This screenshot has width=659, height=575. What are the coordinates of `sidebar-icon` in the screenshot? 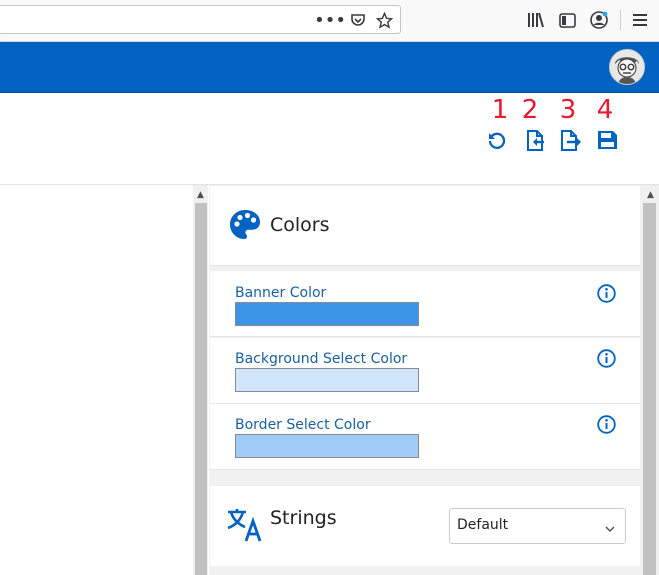 It's located at (567, 20).